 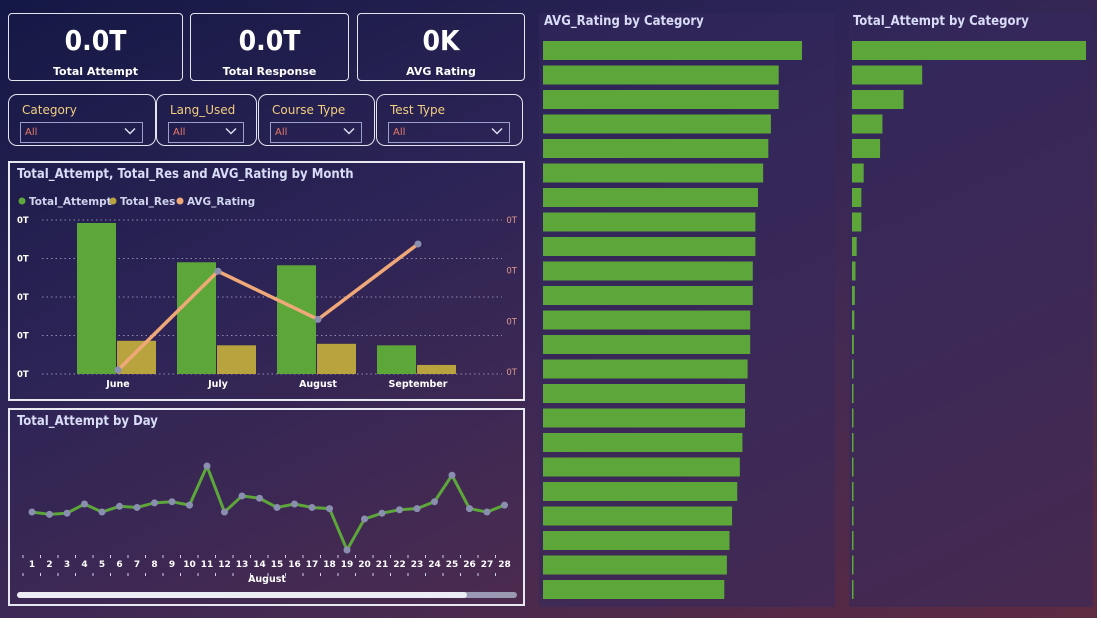 I want to click on kpi-card-total-response: 0.0T Total Response, so click(x=269, y=47).